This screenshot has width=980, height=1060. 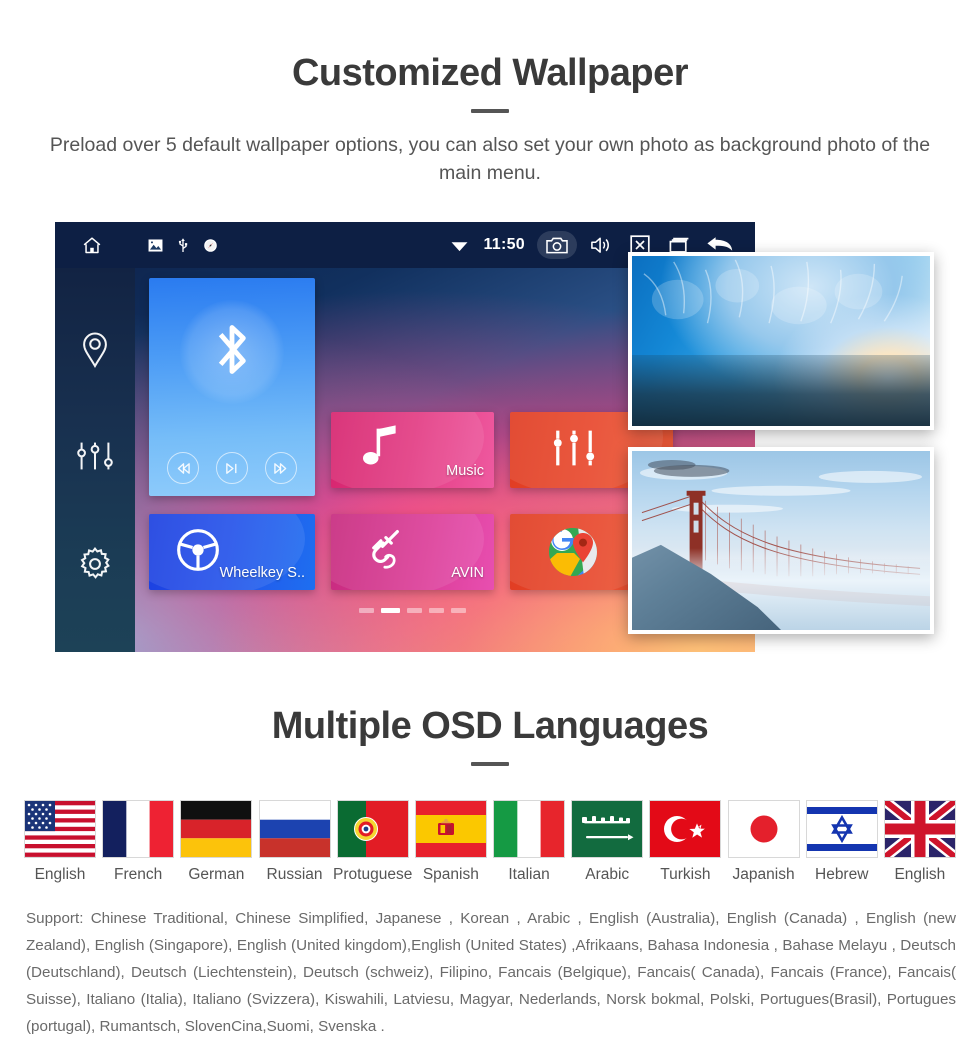 I want to click on language-label: Arabic, so click(x=607, y=874).